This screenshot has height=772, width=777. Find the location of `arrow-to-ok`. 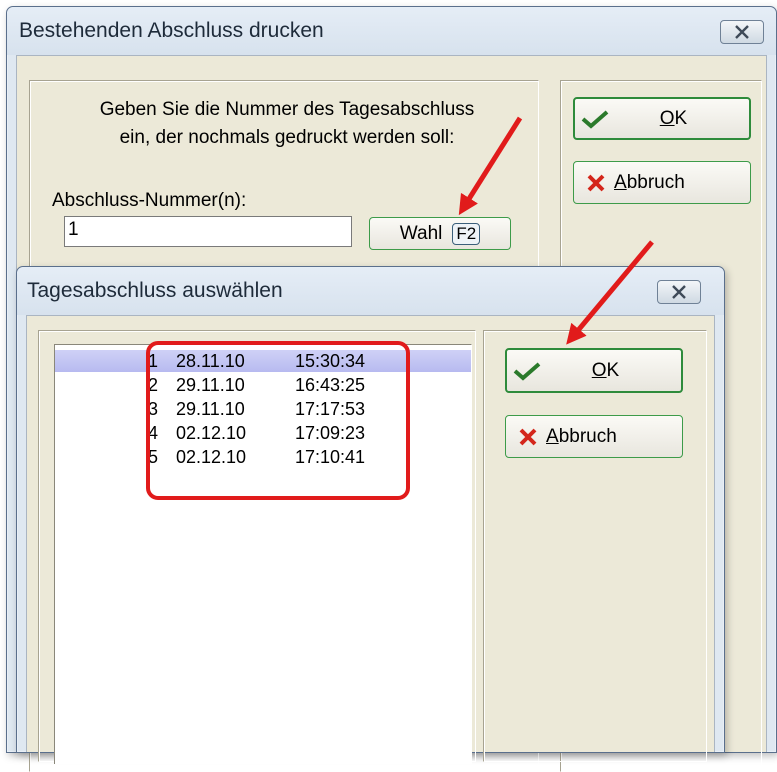

arrow-to-ok is located at coordinates (610, 292).